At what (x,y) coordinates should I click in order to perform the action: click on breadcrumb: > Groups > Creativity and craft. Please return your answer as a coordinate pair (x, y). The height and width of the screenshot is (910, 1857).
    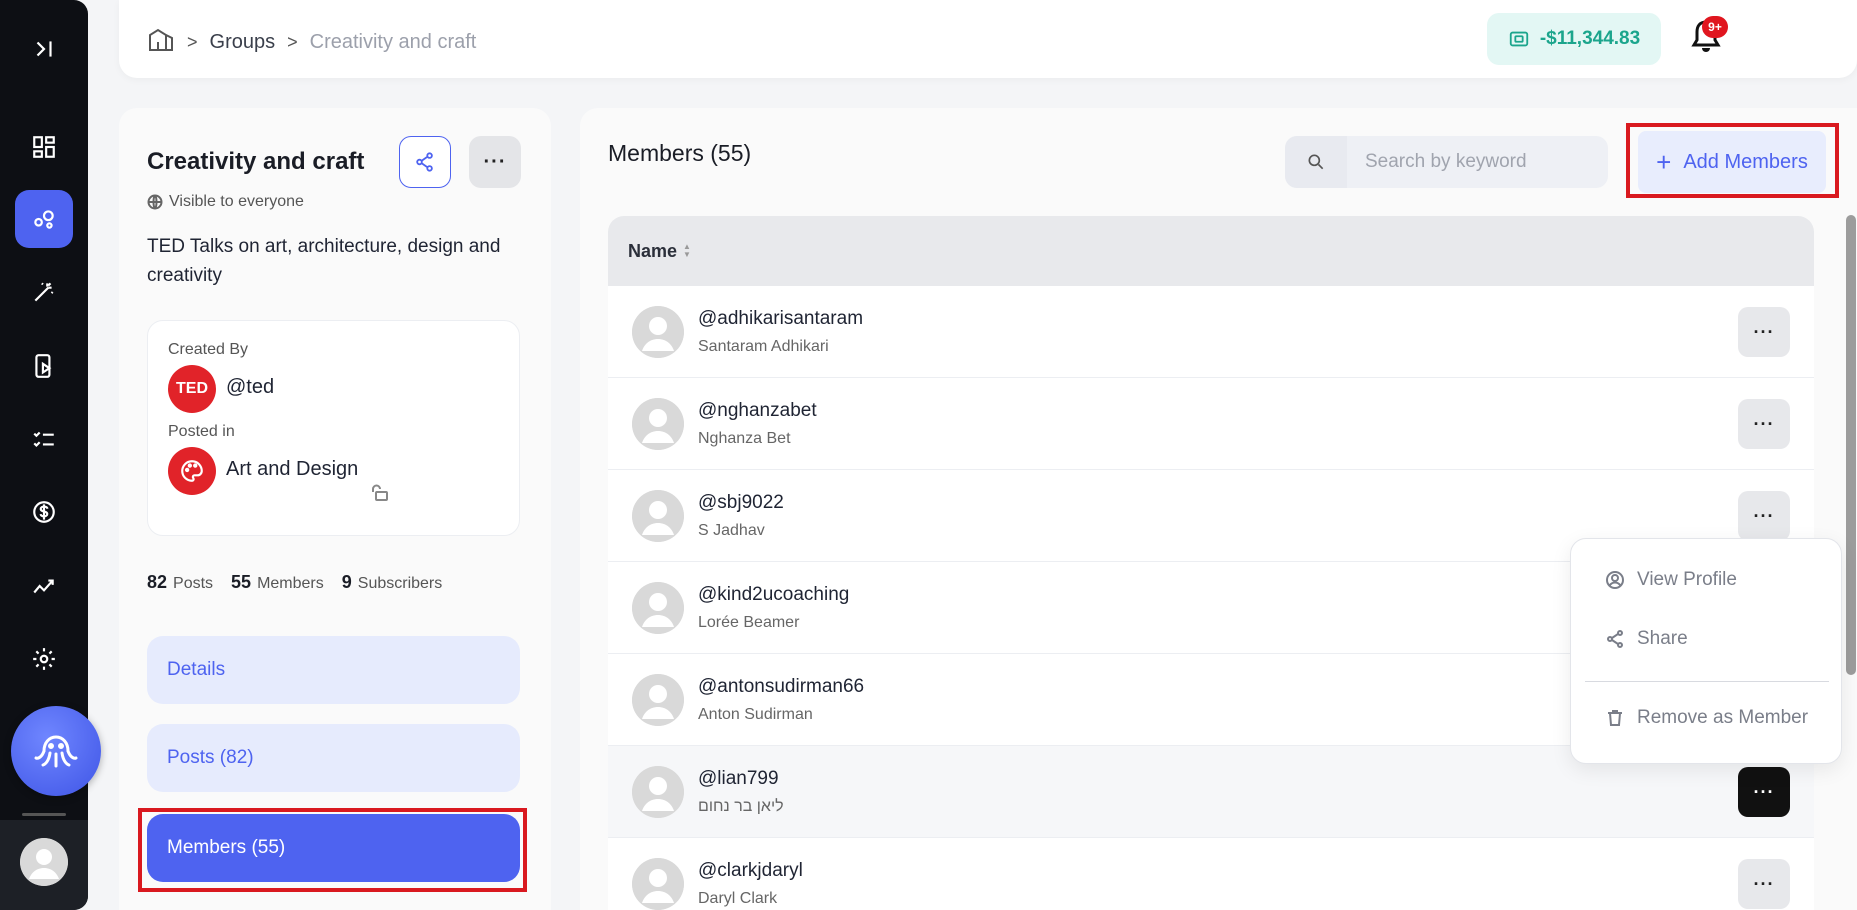
    Looking at the image, I should click on (311, 42).